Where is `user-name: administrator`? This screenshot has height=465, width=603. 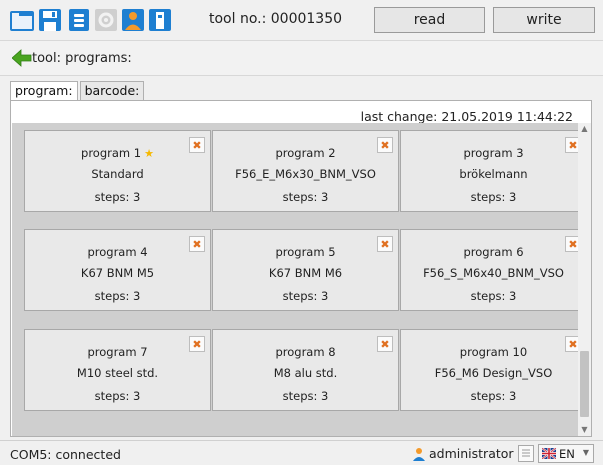 user-name: administrator is located at coordinates (471, 453).